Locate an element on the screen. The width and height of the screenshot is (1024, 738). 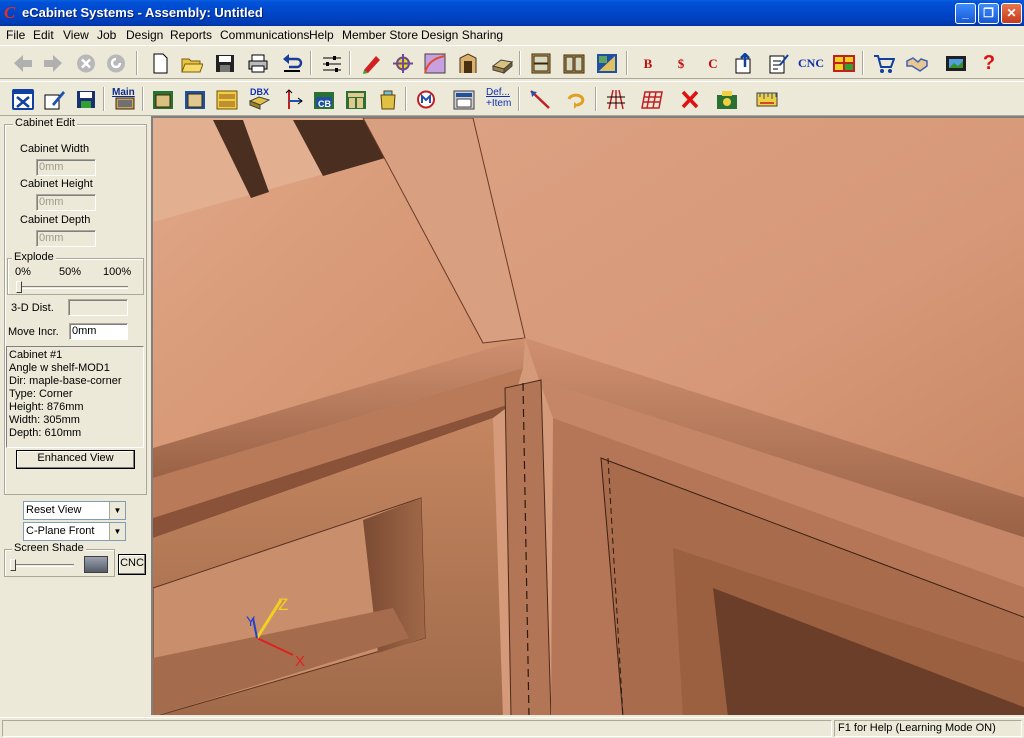
bid-report-icon: B is located at coordinates (648, 63).